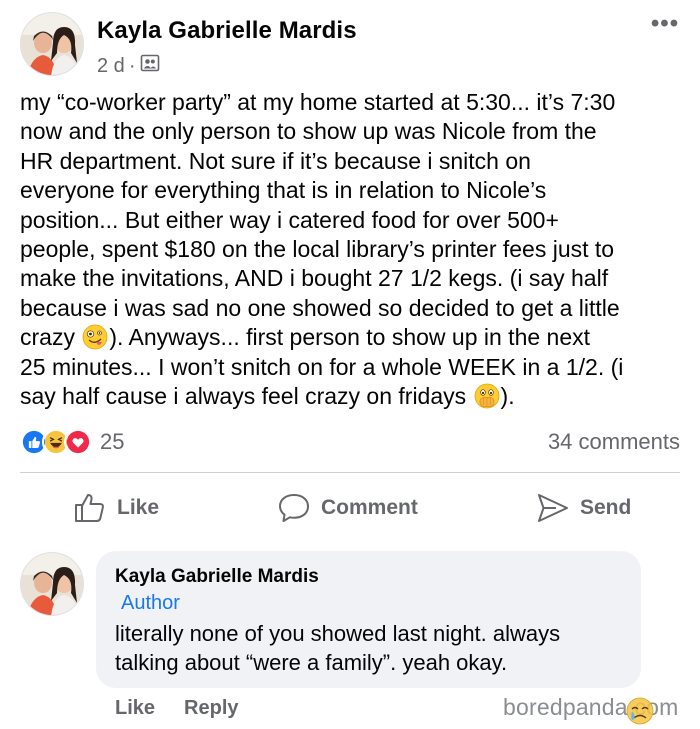 Image resolution: width=700 pixels, height=729 pixels. I want to click on post-meta: 2 d ·, so click(128, 66).